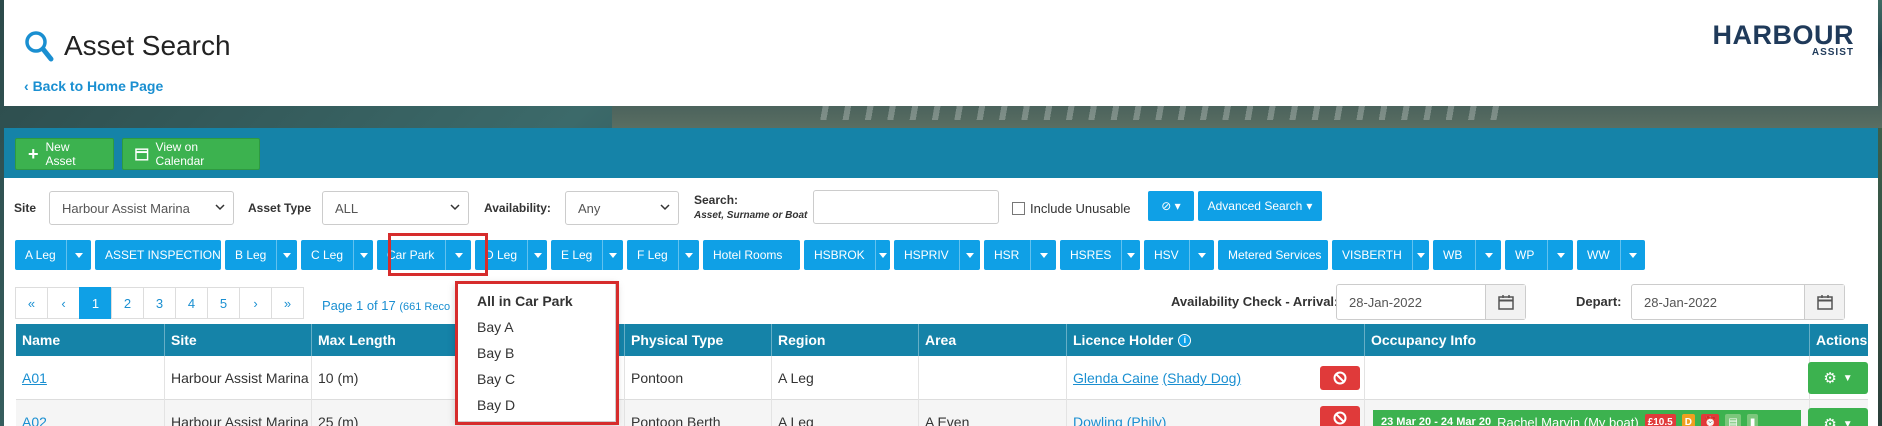  I want to click on new-asset-button: + New Asset, so click(64, 154).